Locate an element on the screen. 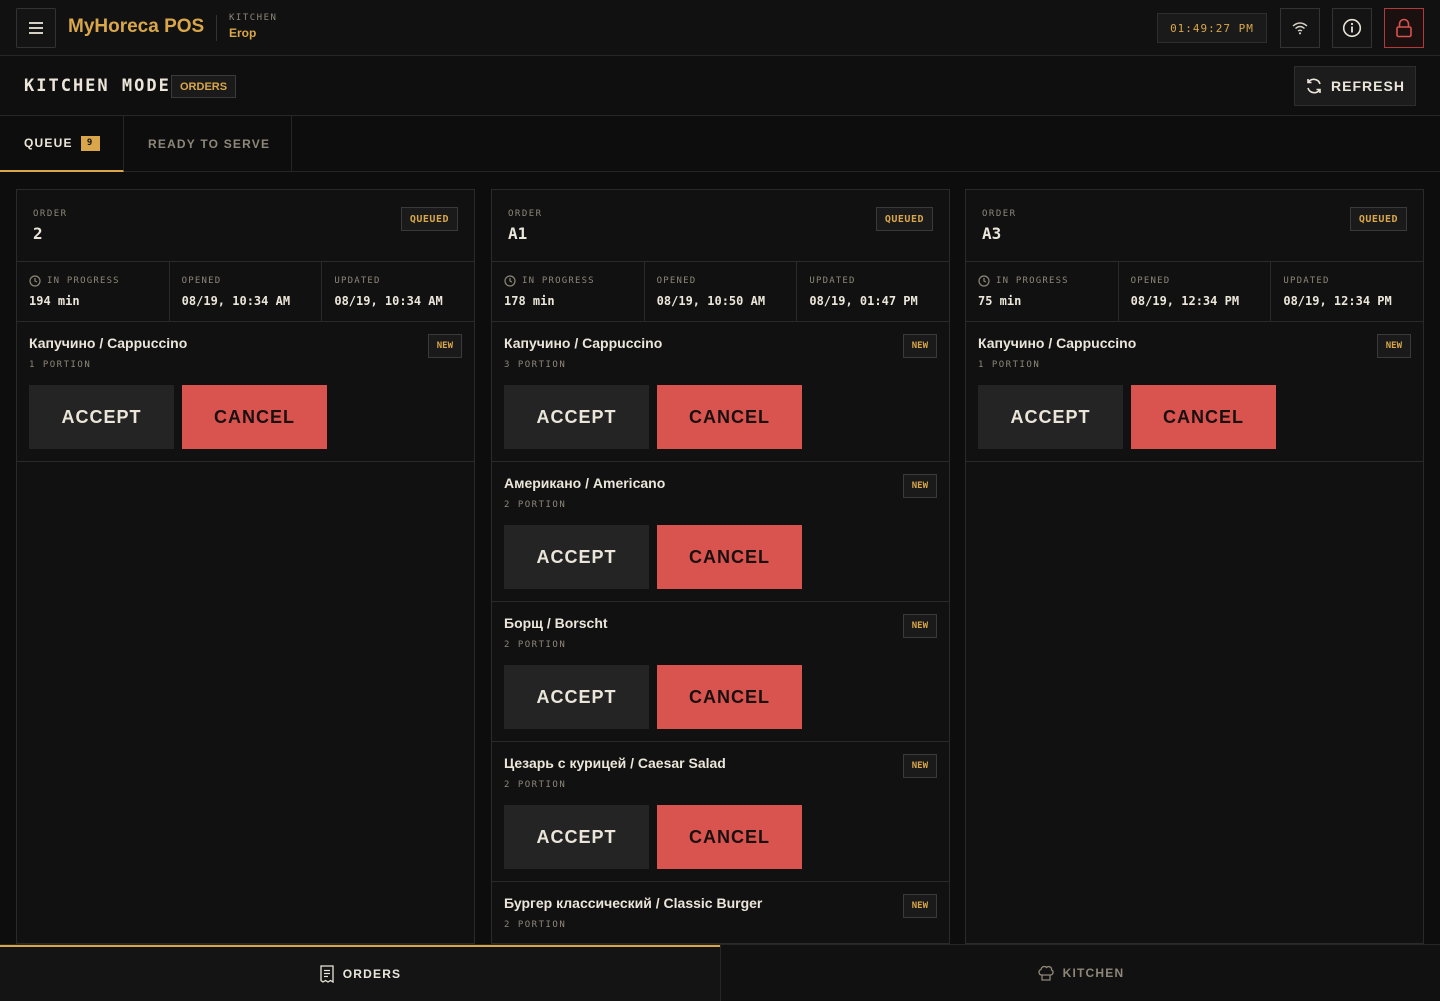 Image resolution: width=1440 pixels, height=1001 pixels. context-value: Erop is located at coordinates (243, 33).